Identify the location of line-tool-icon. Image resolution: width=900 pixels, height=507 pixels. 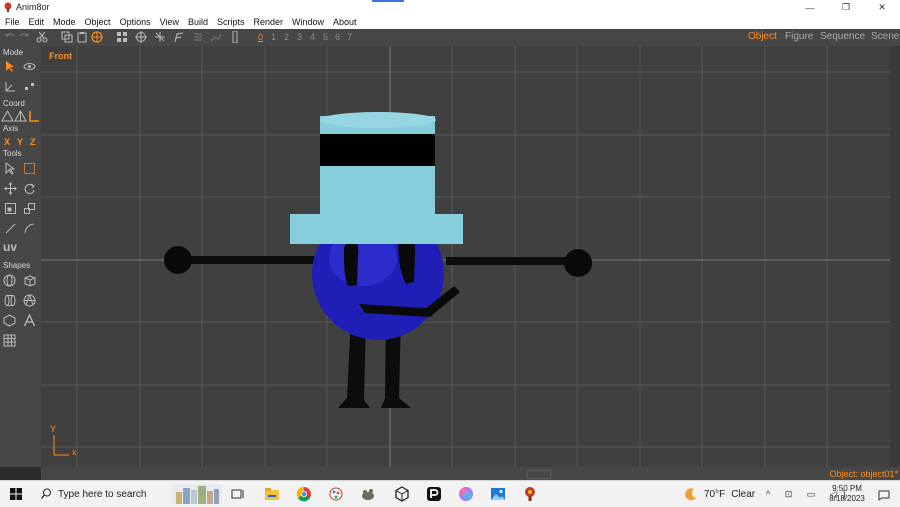
(10, 228).